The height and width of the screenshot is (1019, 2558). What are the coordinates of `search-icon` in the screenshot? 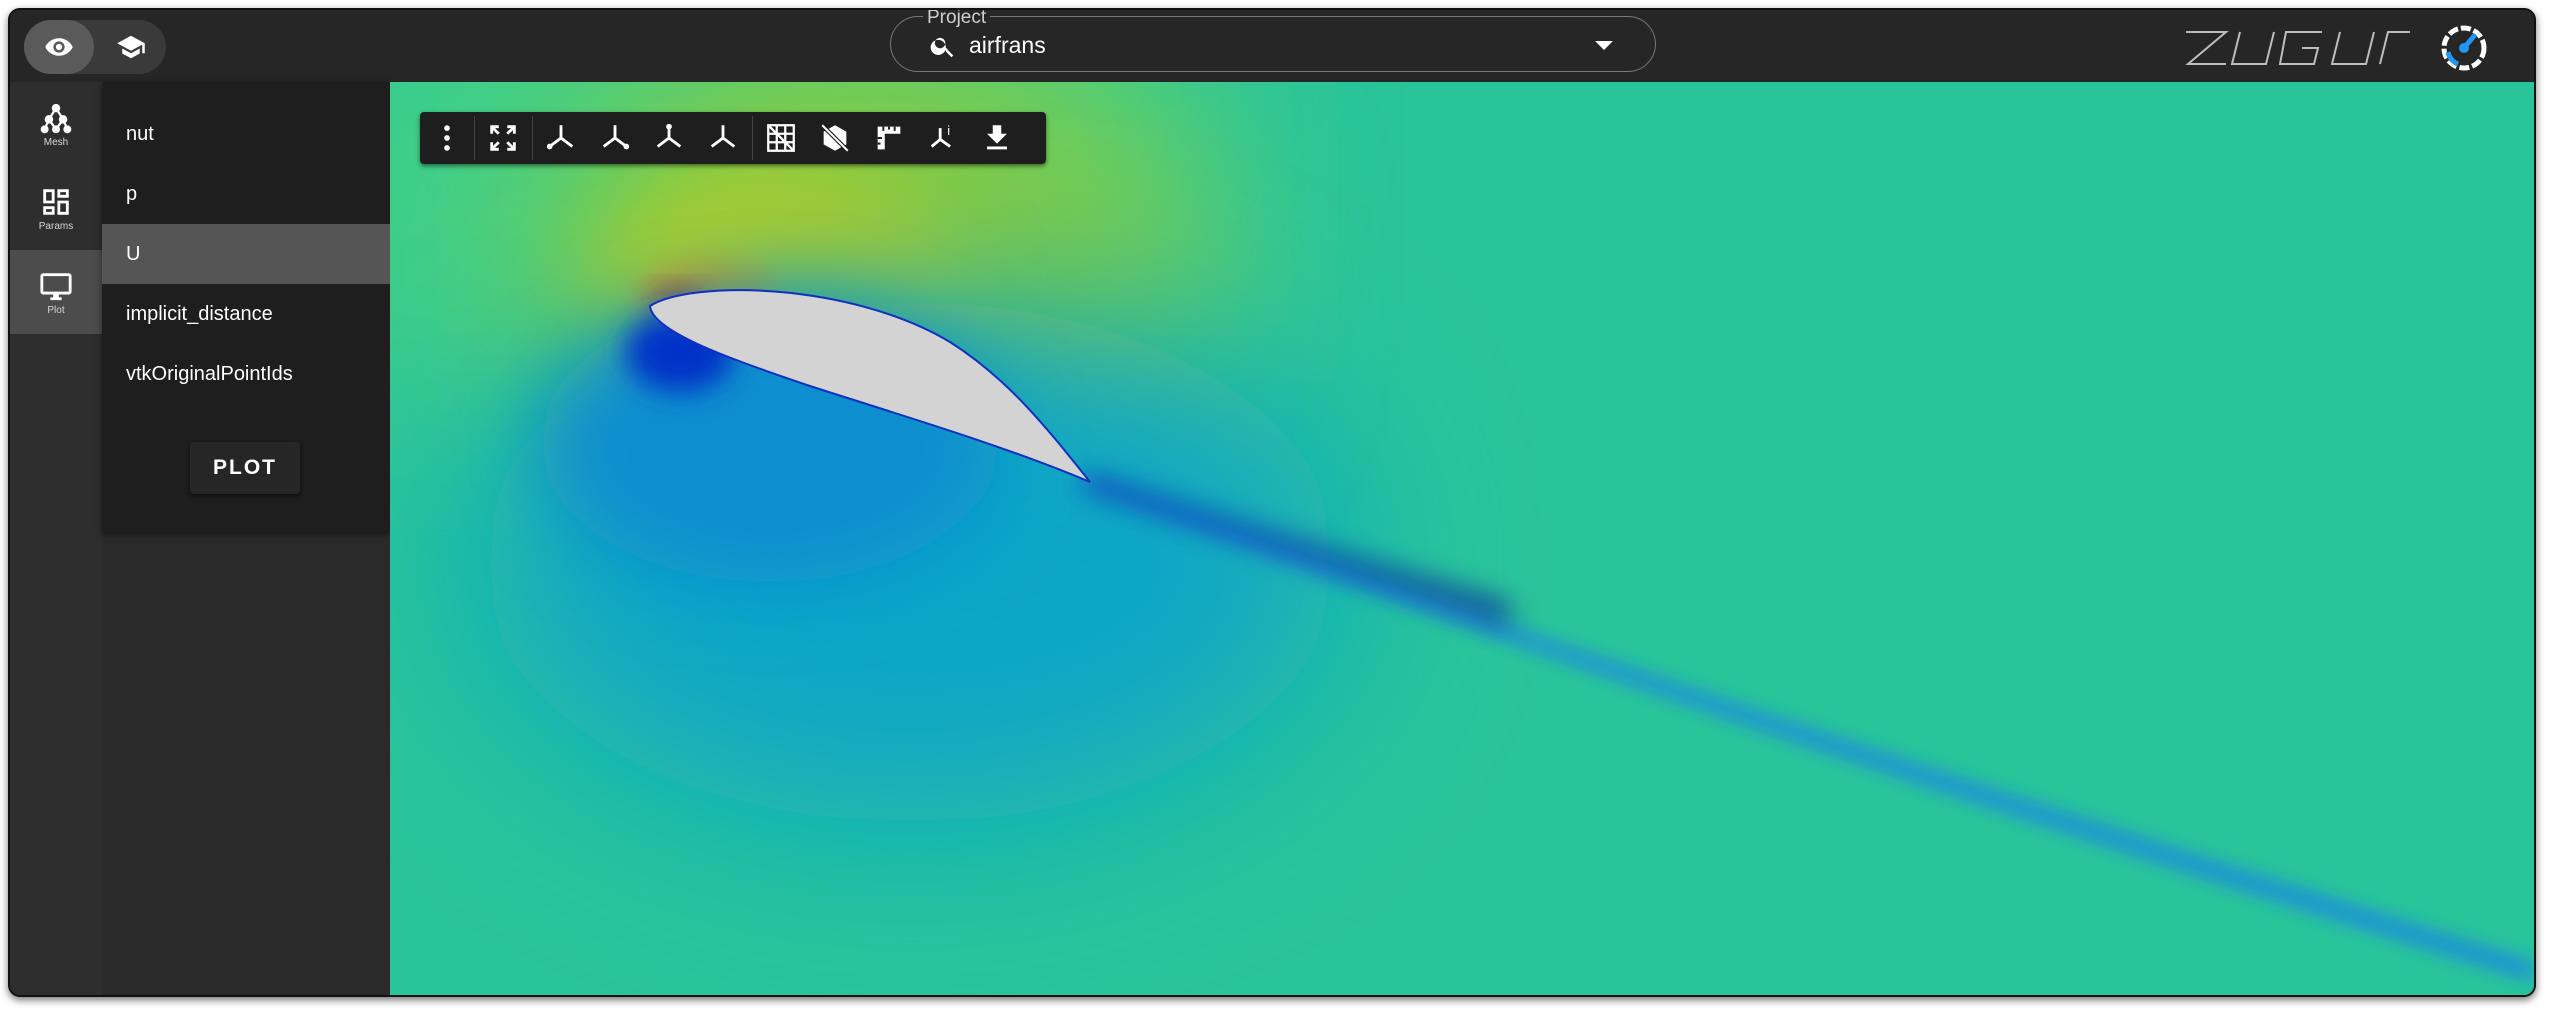 It's located at (942, 47).